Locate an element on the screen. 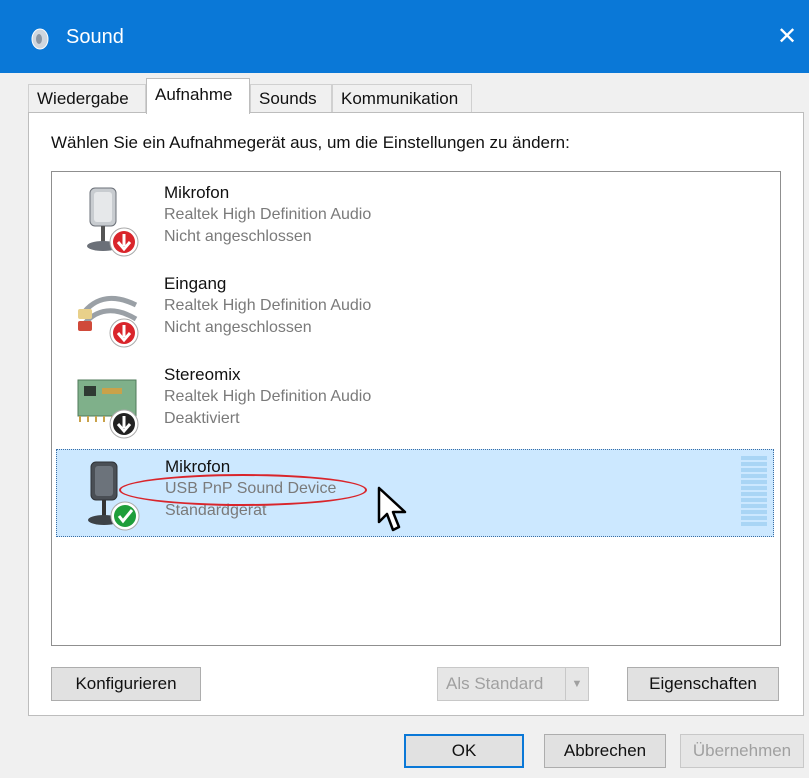  close-button: ✕ is located at coordinates (787, 37).